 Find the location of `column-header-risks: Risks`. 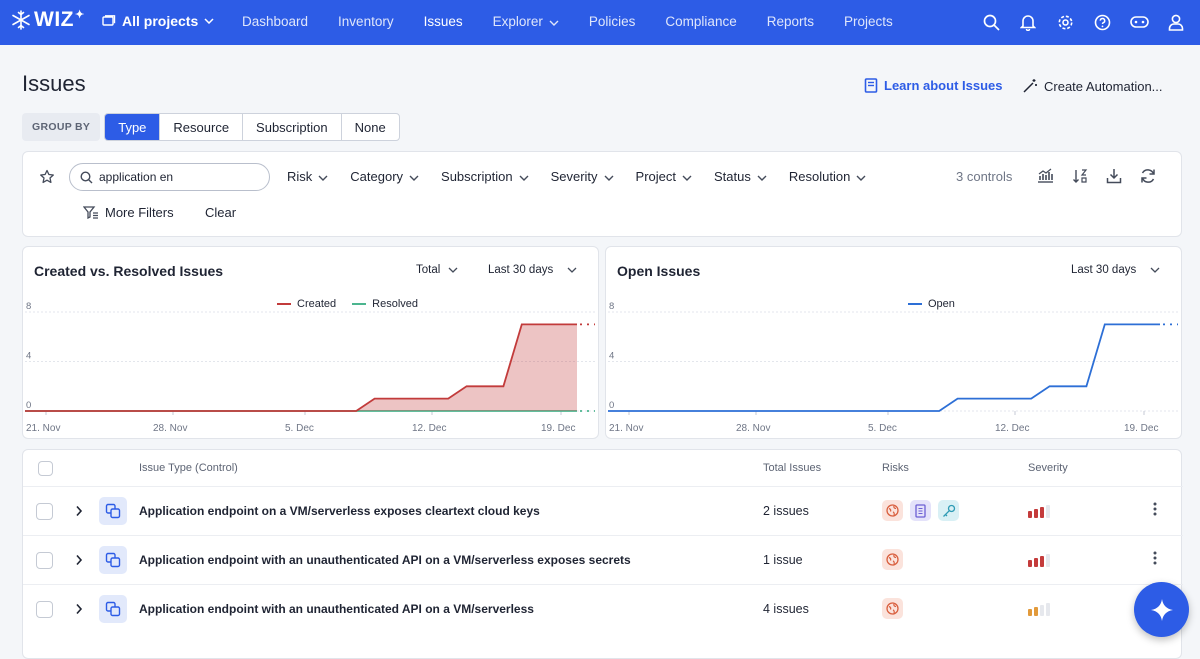

column-header-risks: Risks is located at coordinates (895, 468).